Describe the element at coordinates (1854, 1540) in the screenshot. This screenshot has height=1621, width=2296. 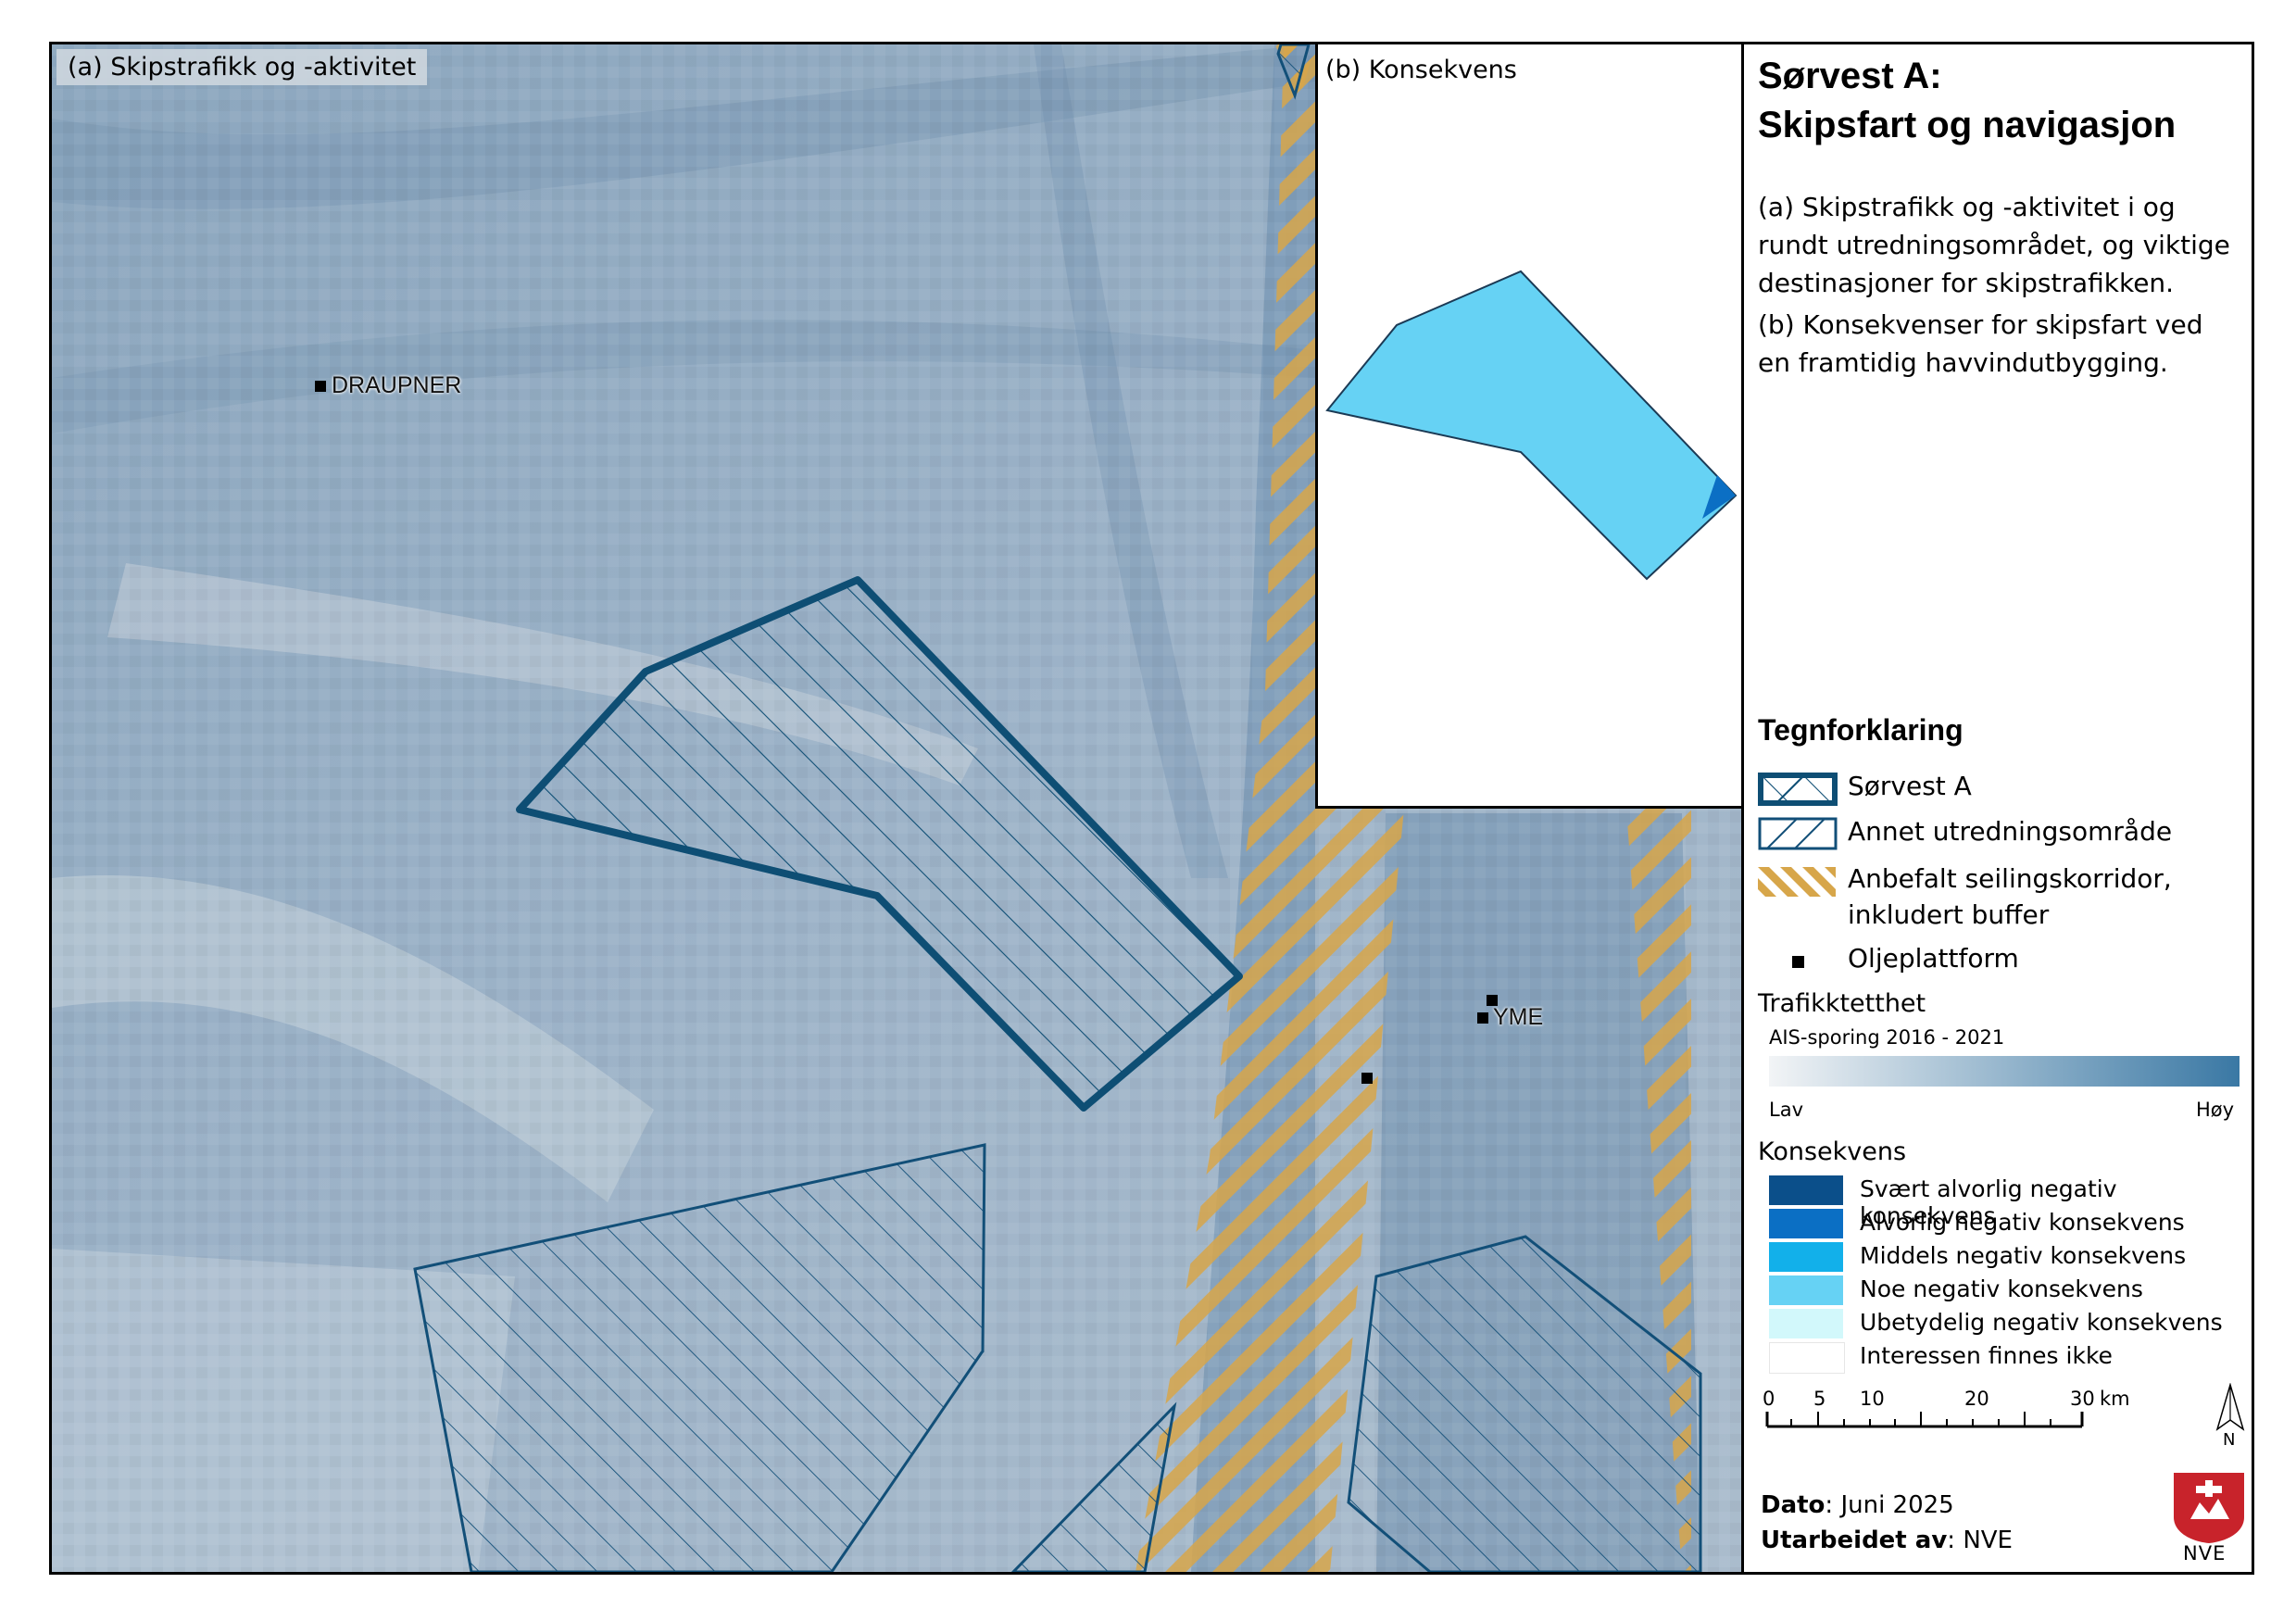
I see `author-label: Utarbeidet av` at that location.